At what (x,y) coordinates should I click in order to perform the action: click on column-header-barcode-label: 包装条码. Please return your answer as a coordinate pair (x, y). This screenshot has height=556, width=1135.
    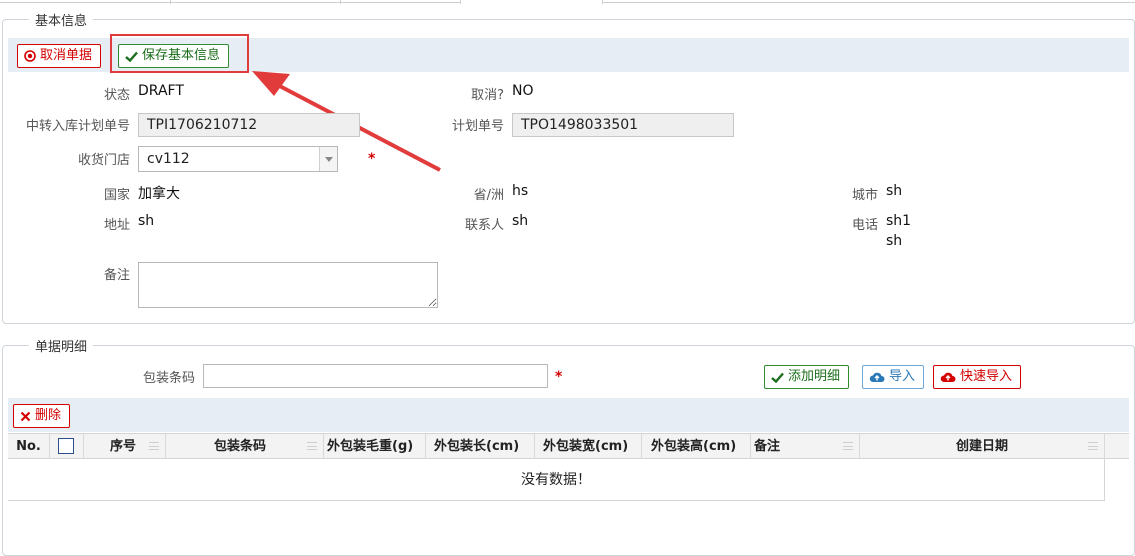
    Looking at the image, I should click on (240, 446).